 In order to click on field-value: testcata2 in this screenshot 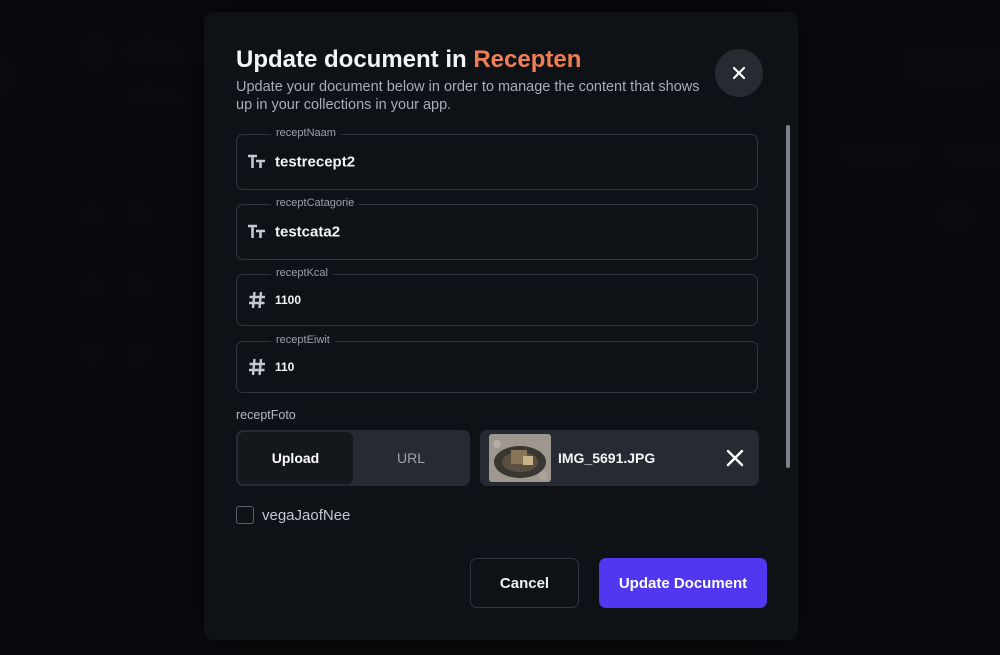, I will do `click(308, 232)`.